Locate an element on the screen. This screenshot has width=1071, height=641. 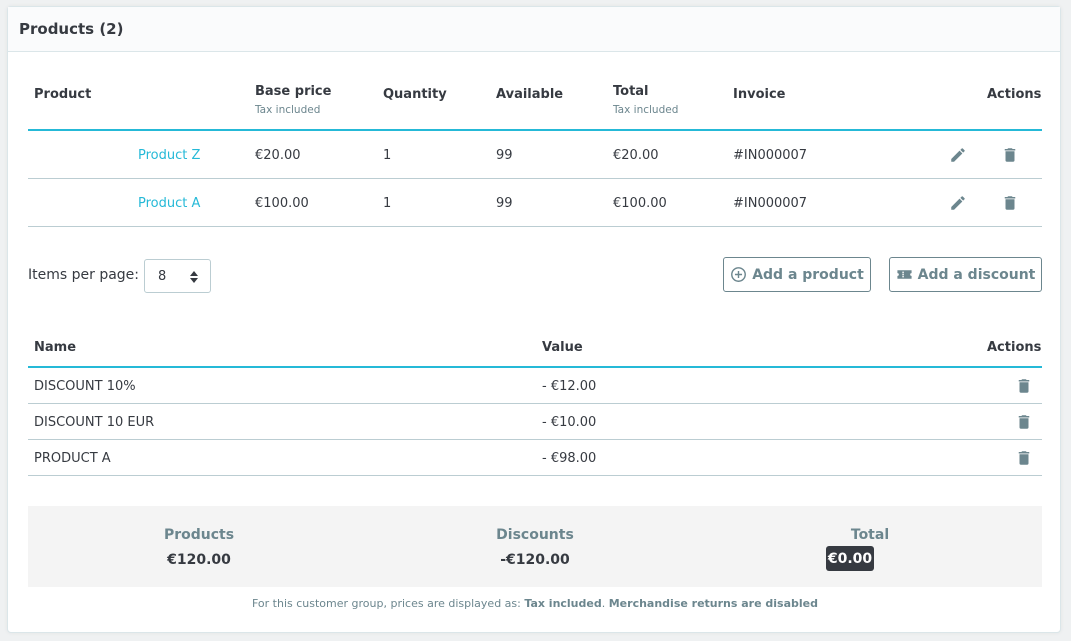
discount-col-name: Name is located at coordinates (55, 347).